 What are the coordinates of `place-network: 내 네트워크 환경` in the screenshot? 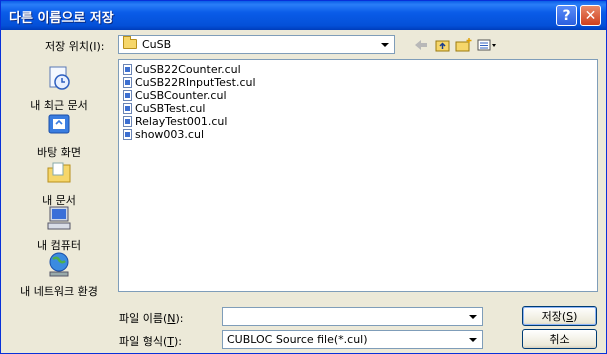 It's located at (59, 274).